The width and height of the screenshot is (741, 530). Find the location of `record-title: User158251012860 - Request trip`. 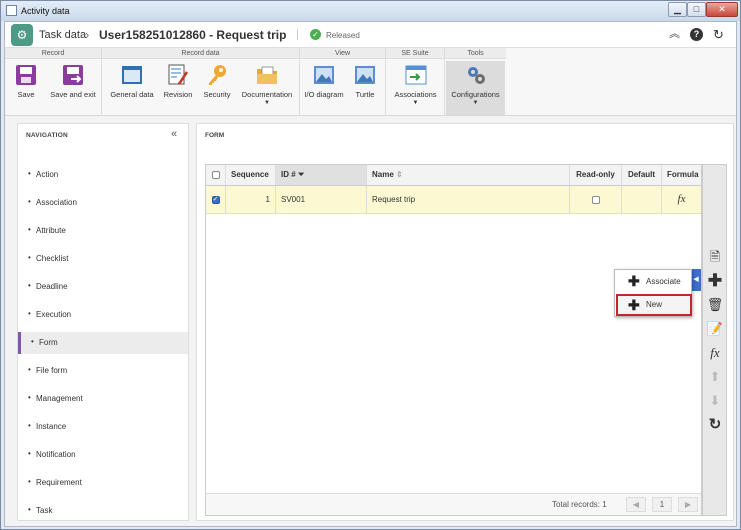

record-title: User158251012860 - Request trip is located at coordinates (193, 35).